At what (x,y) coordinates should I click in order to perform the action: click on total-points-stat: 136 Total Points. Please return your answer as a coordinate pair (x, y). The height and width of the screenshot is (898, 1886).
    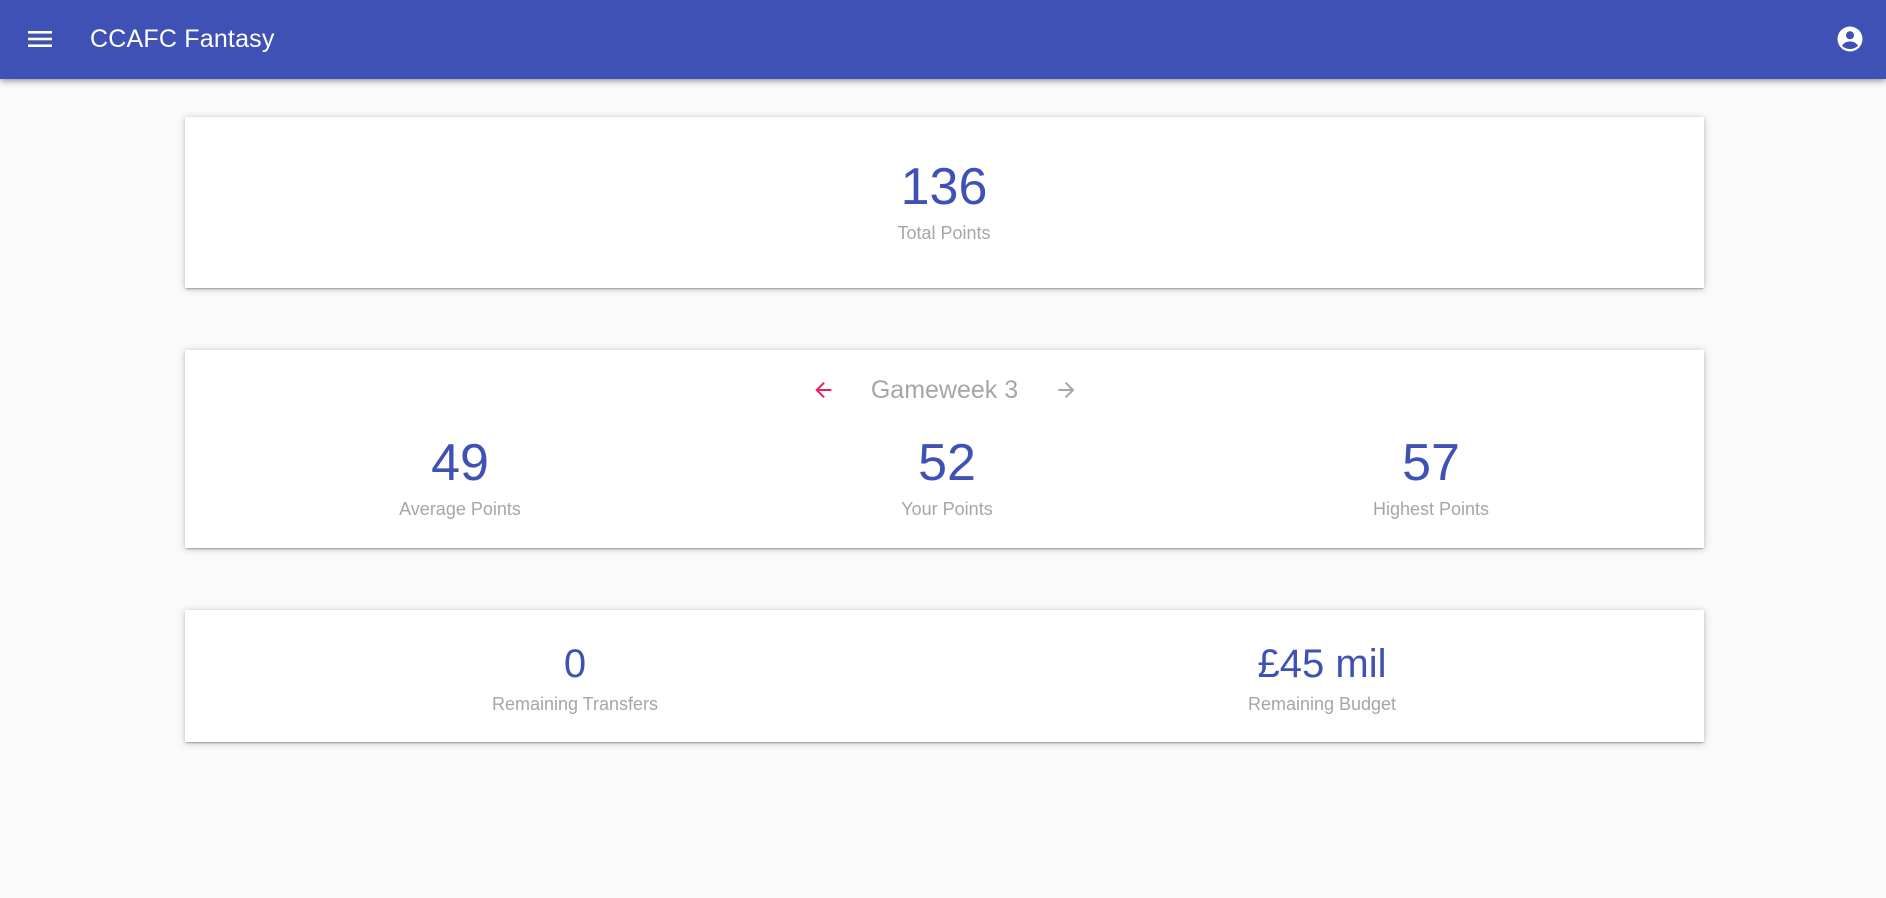
    Looking at the image, I should click on (943, 202).